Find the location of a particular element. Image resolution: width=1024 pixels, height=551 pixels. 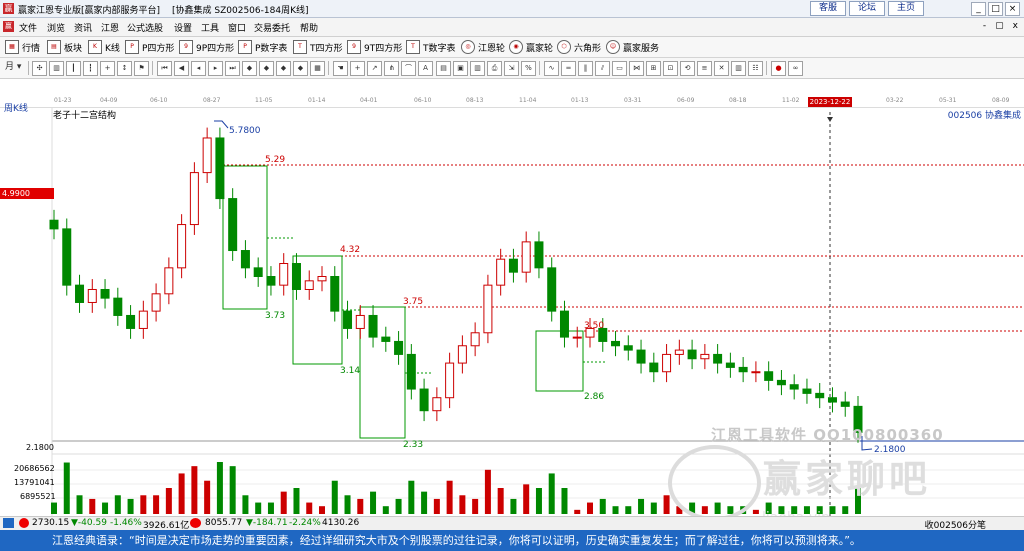

level-label: 3.75 is located at coordinates (413, 302).